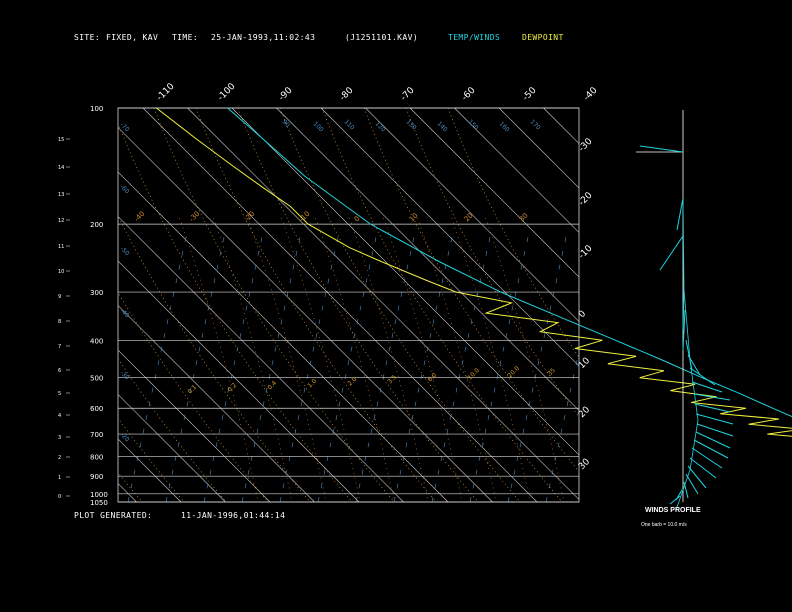 This screenshot has width=792, height=612. I want to click on top-temperature-label: -40, so click(591, 94).